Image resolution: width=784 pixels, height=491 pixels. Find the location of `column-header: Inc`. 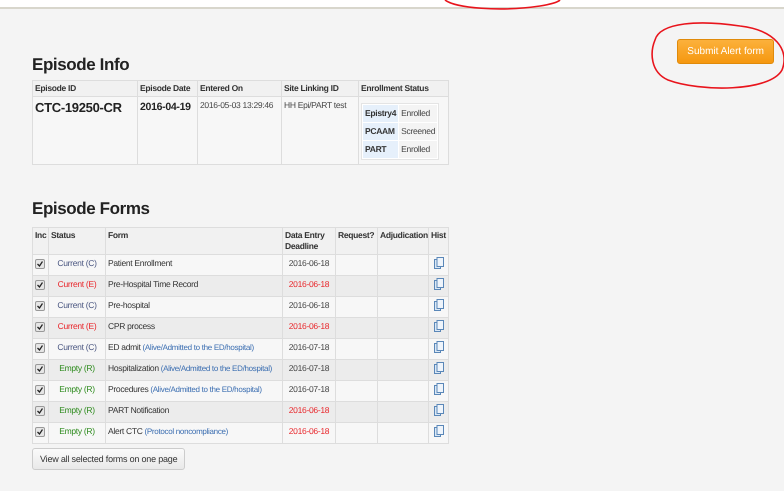

column-header: Inc is located at coordinates (40, 241).